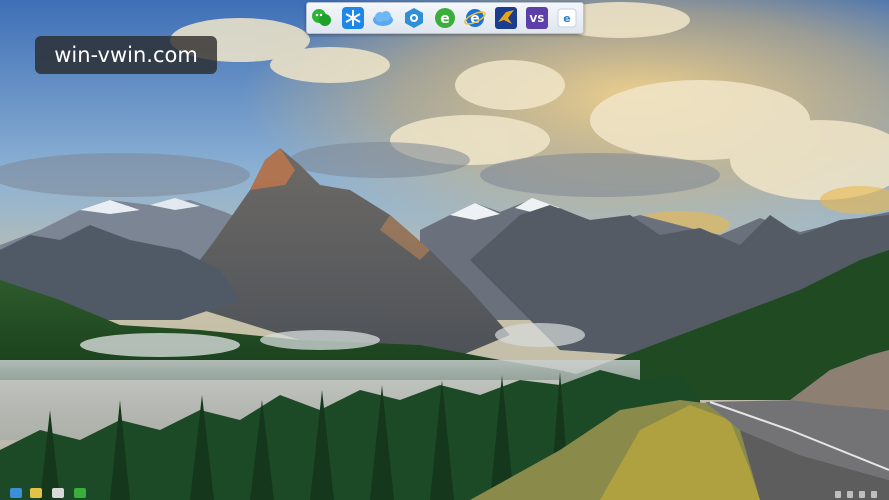 Image resolution: width=889 pixels, height=500 pixels. Describe the element at coordinates (126, 55) in the screenshot. I see `watermark-label: win-vwin.com` at that location.